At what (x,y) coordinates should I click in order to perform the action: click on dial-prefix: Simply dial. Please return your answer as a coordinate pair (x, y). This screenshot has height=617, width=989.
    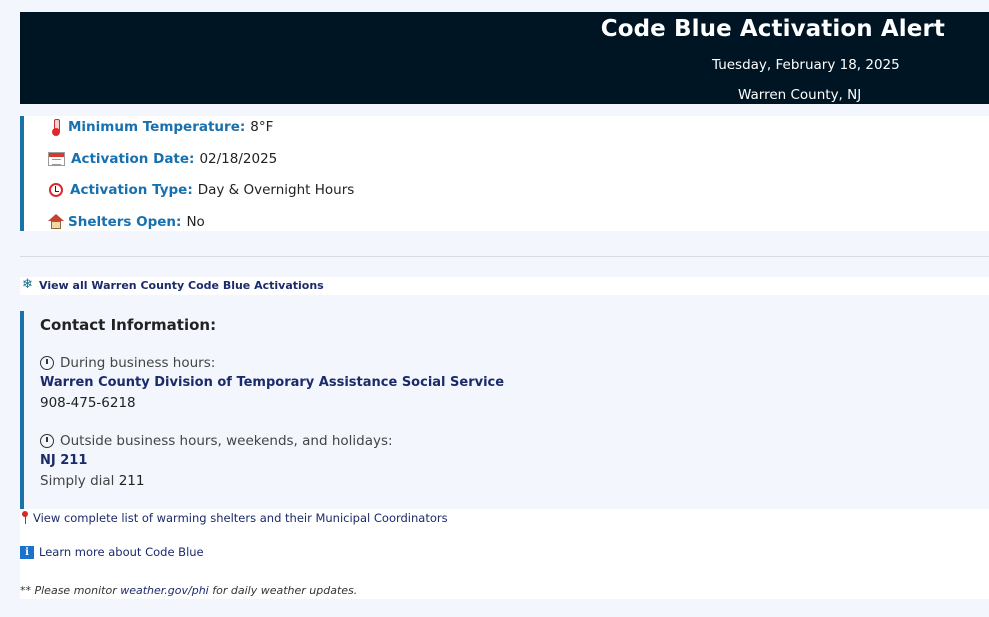
    Looking at the image, I should click on (77, 481).